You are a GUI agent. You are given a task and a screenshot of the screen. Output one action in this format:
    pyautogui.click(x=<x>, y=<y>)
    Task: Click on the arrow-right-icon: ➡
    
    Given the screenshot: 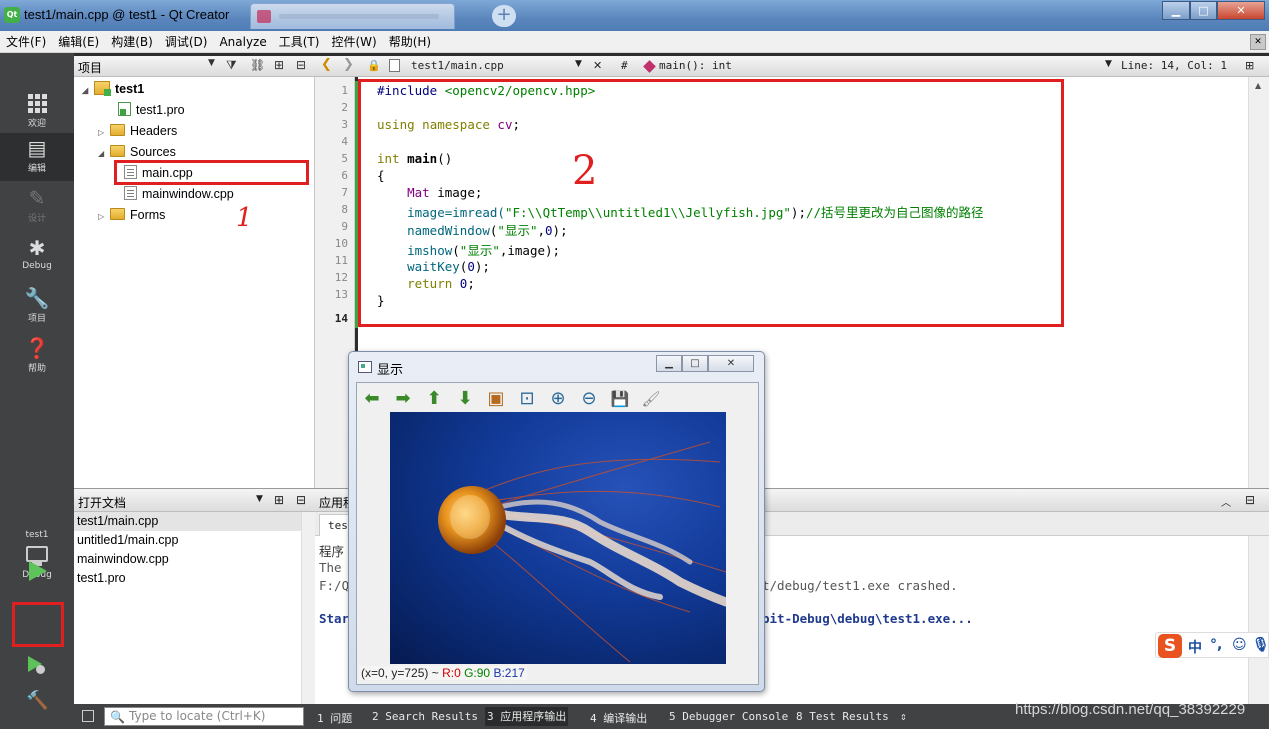 What is the action you would take?
    pyautogui.click(x=403, y=399)
    